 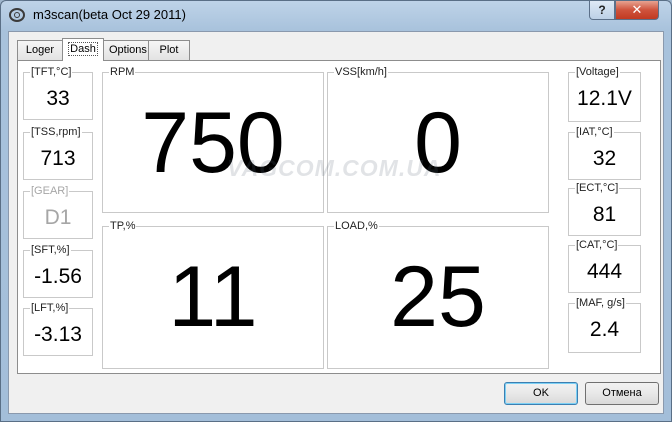 I want to click on gauge-value: D1, so click(x=58, y=217).